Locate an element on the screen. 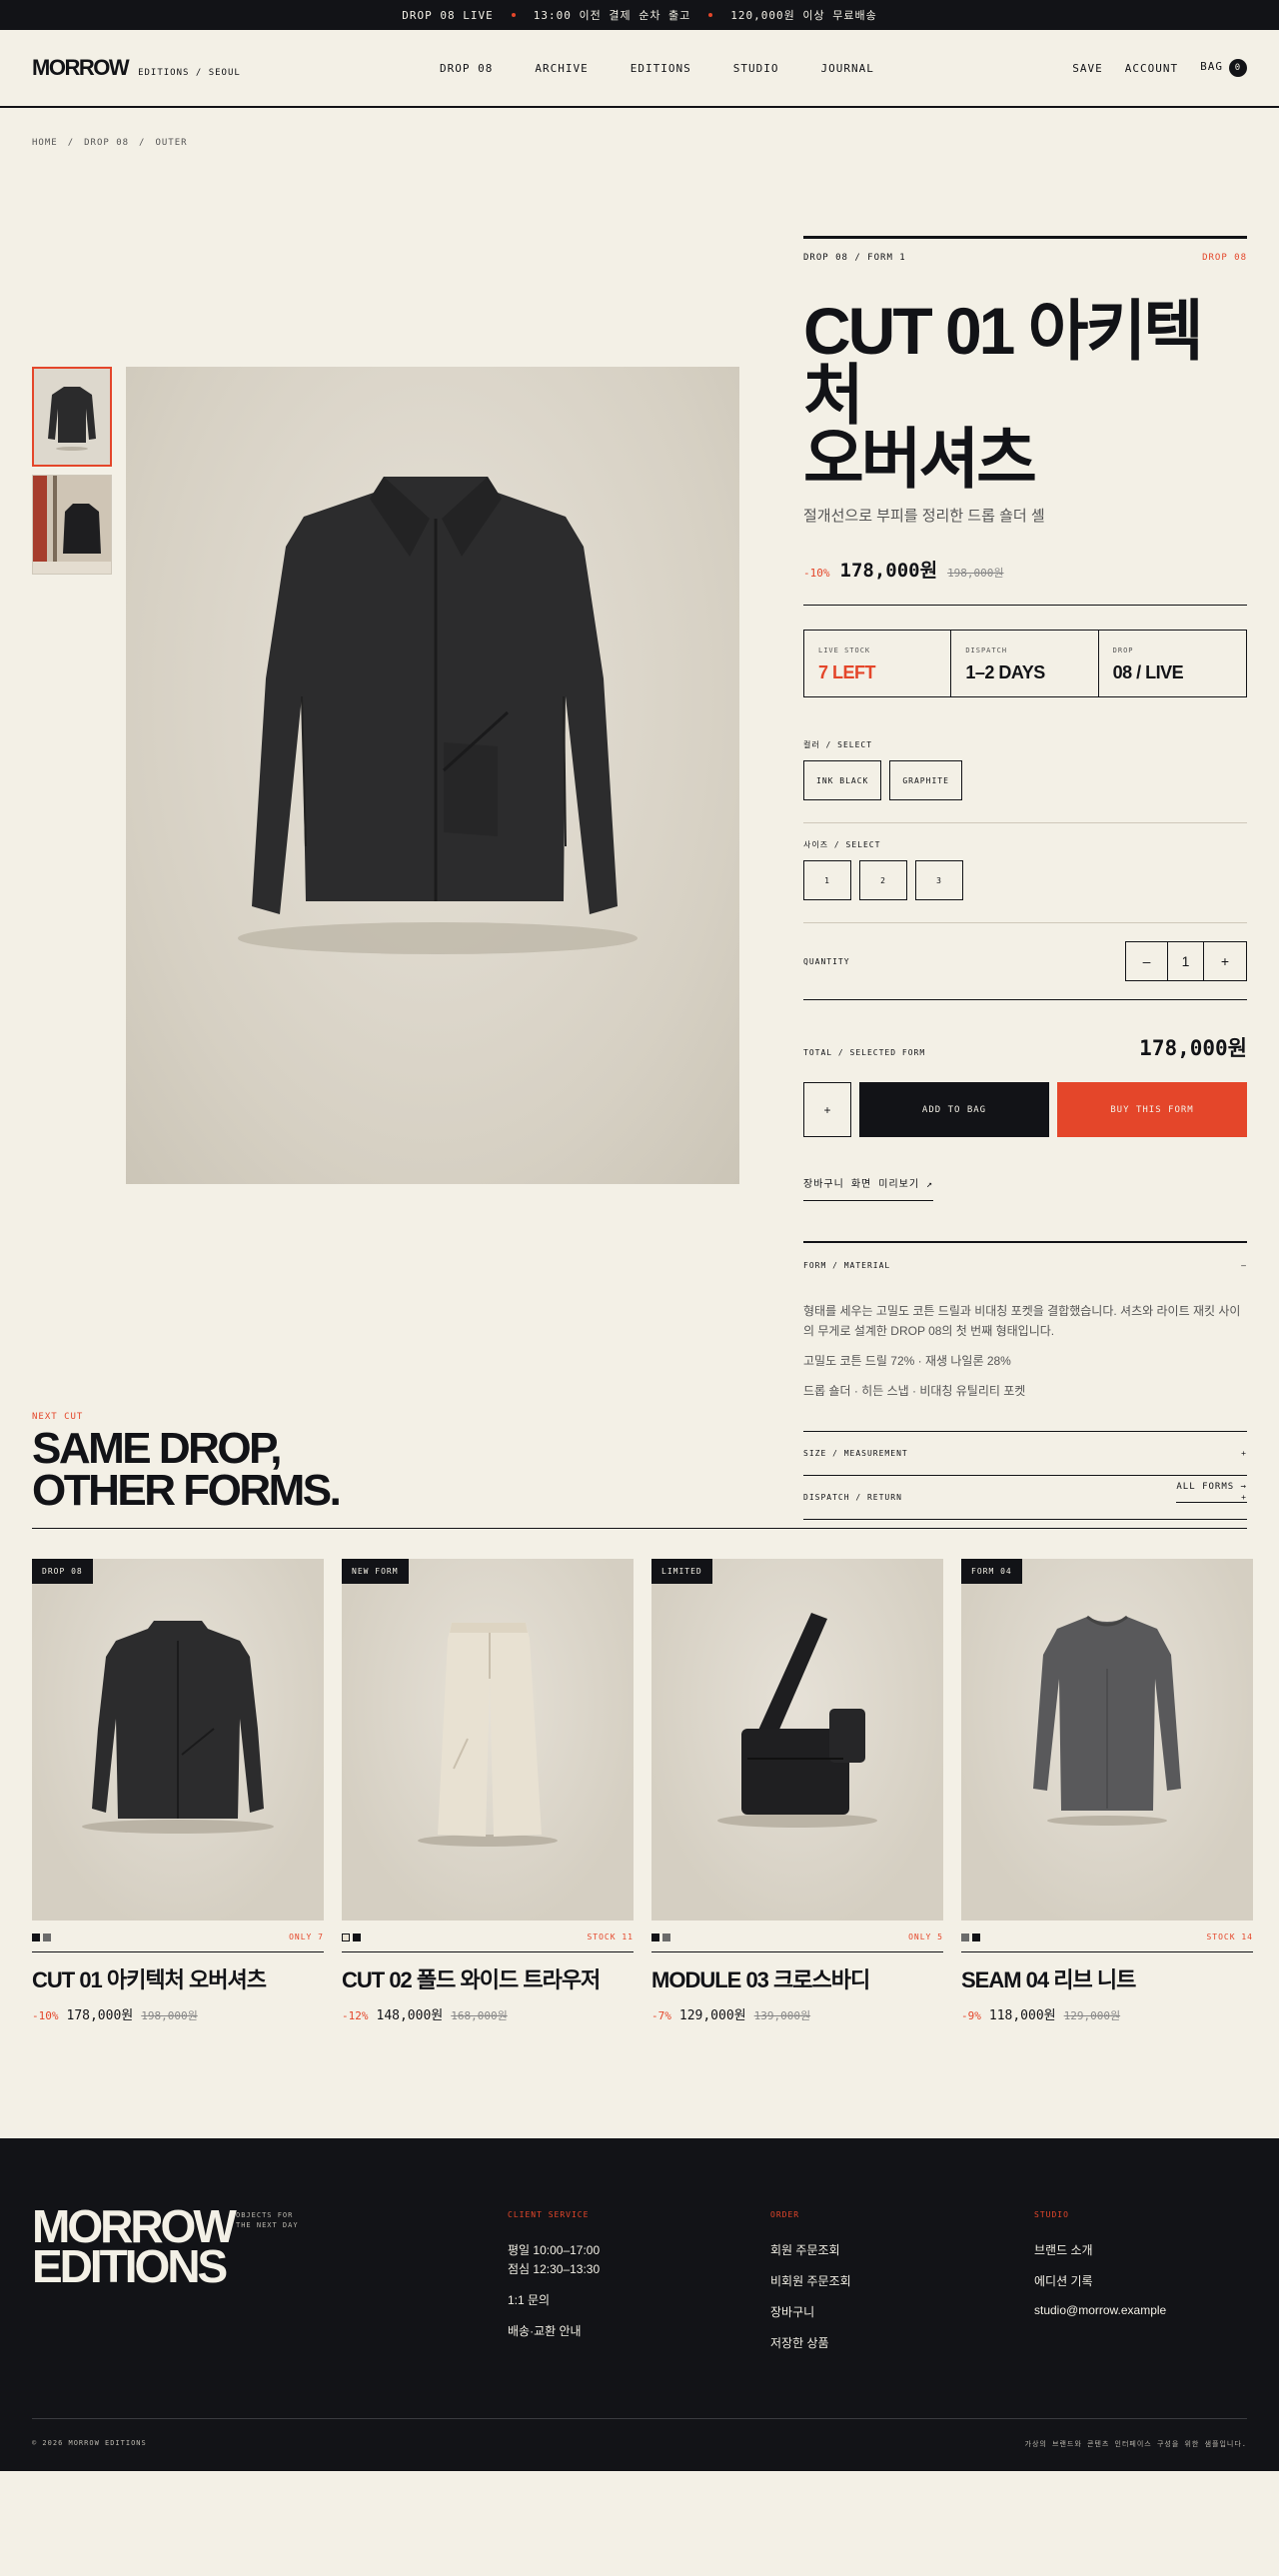 The image size is (1279, 2576). footer-link-editions: 에디션 기록 is located at coordinates (1100, 2280).